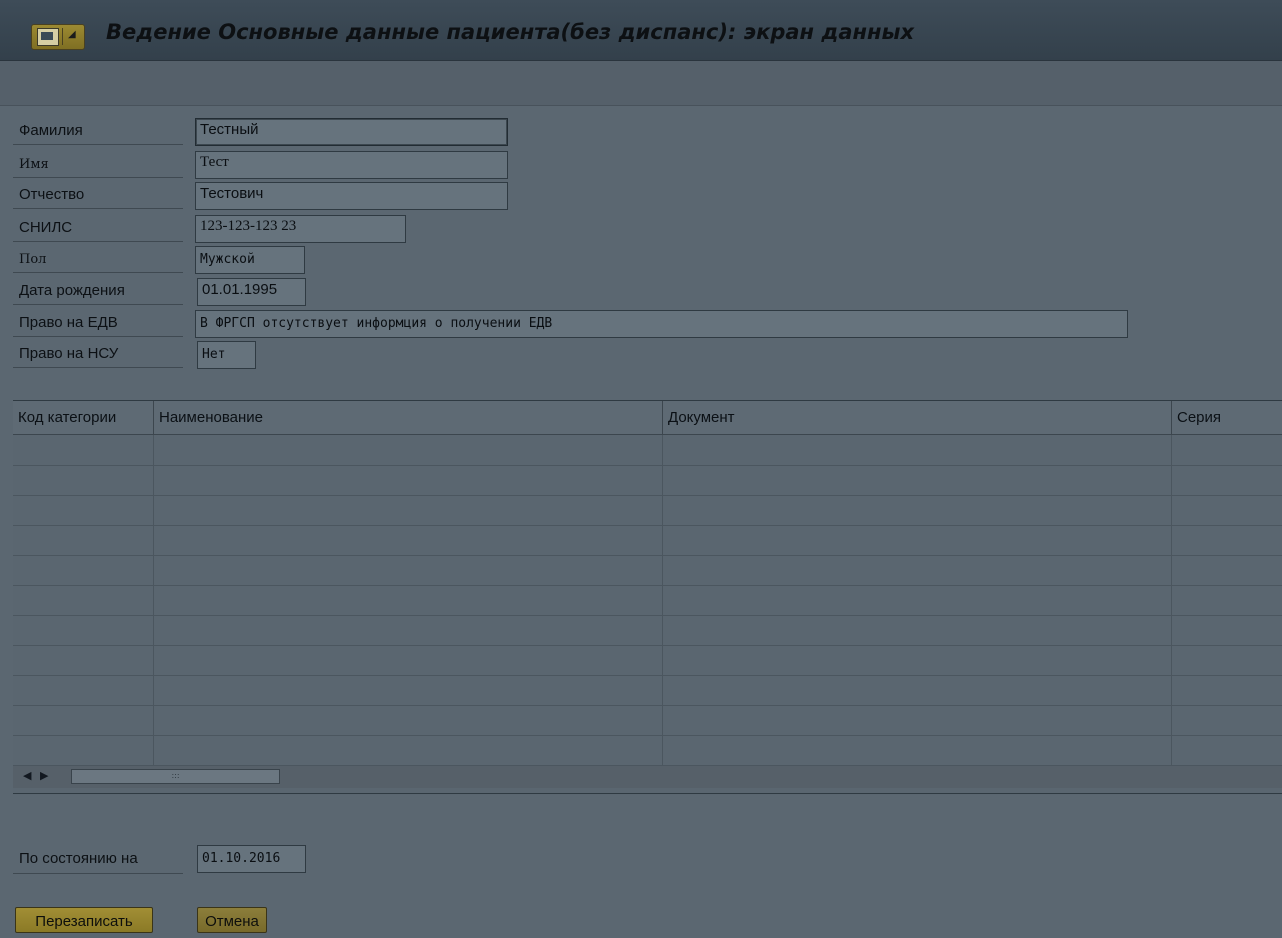  I want to click on nsu-right-value: Нет, so click(214, 354).